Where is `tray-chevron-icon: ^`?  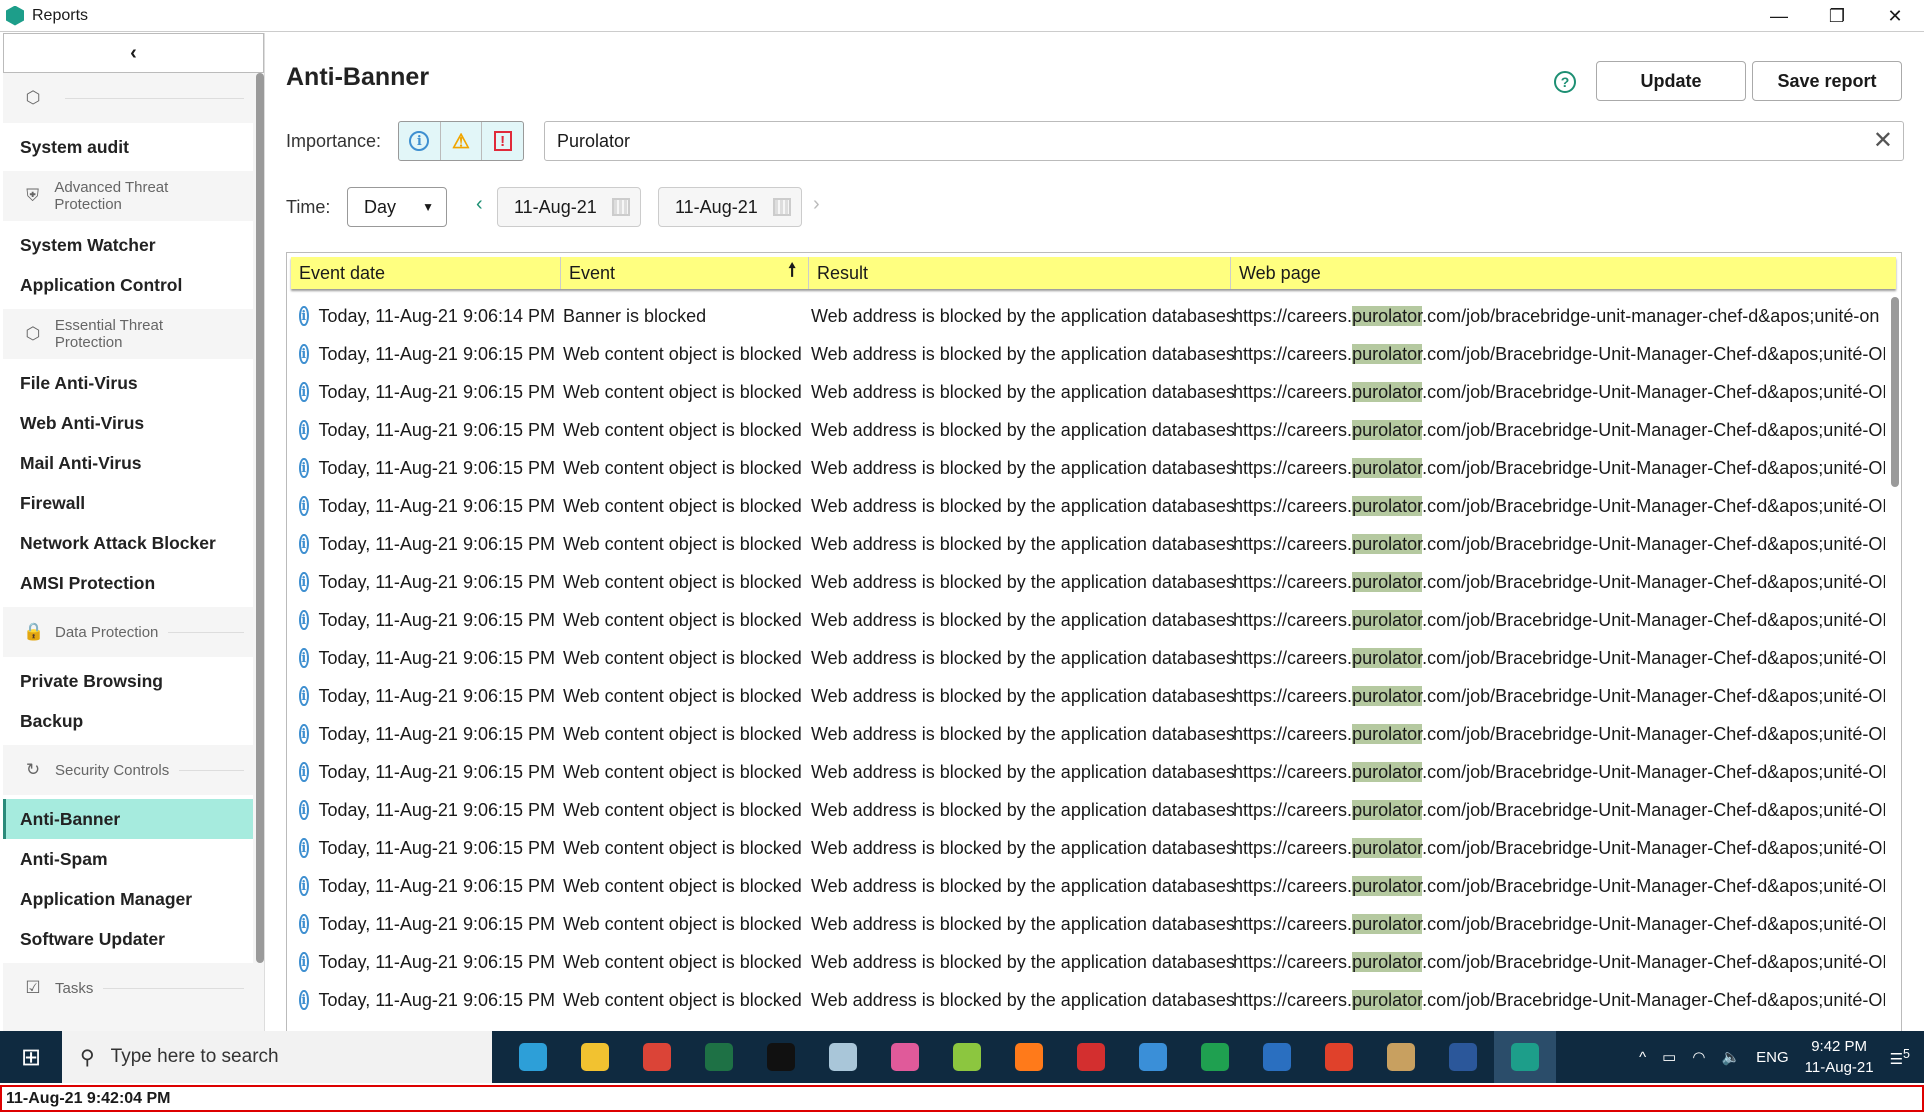
tray-chevron-icon: ^ is located at coordinates (1642, 1057).